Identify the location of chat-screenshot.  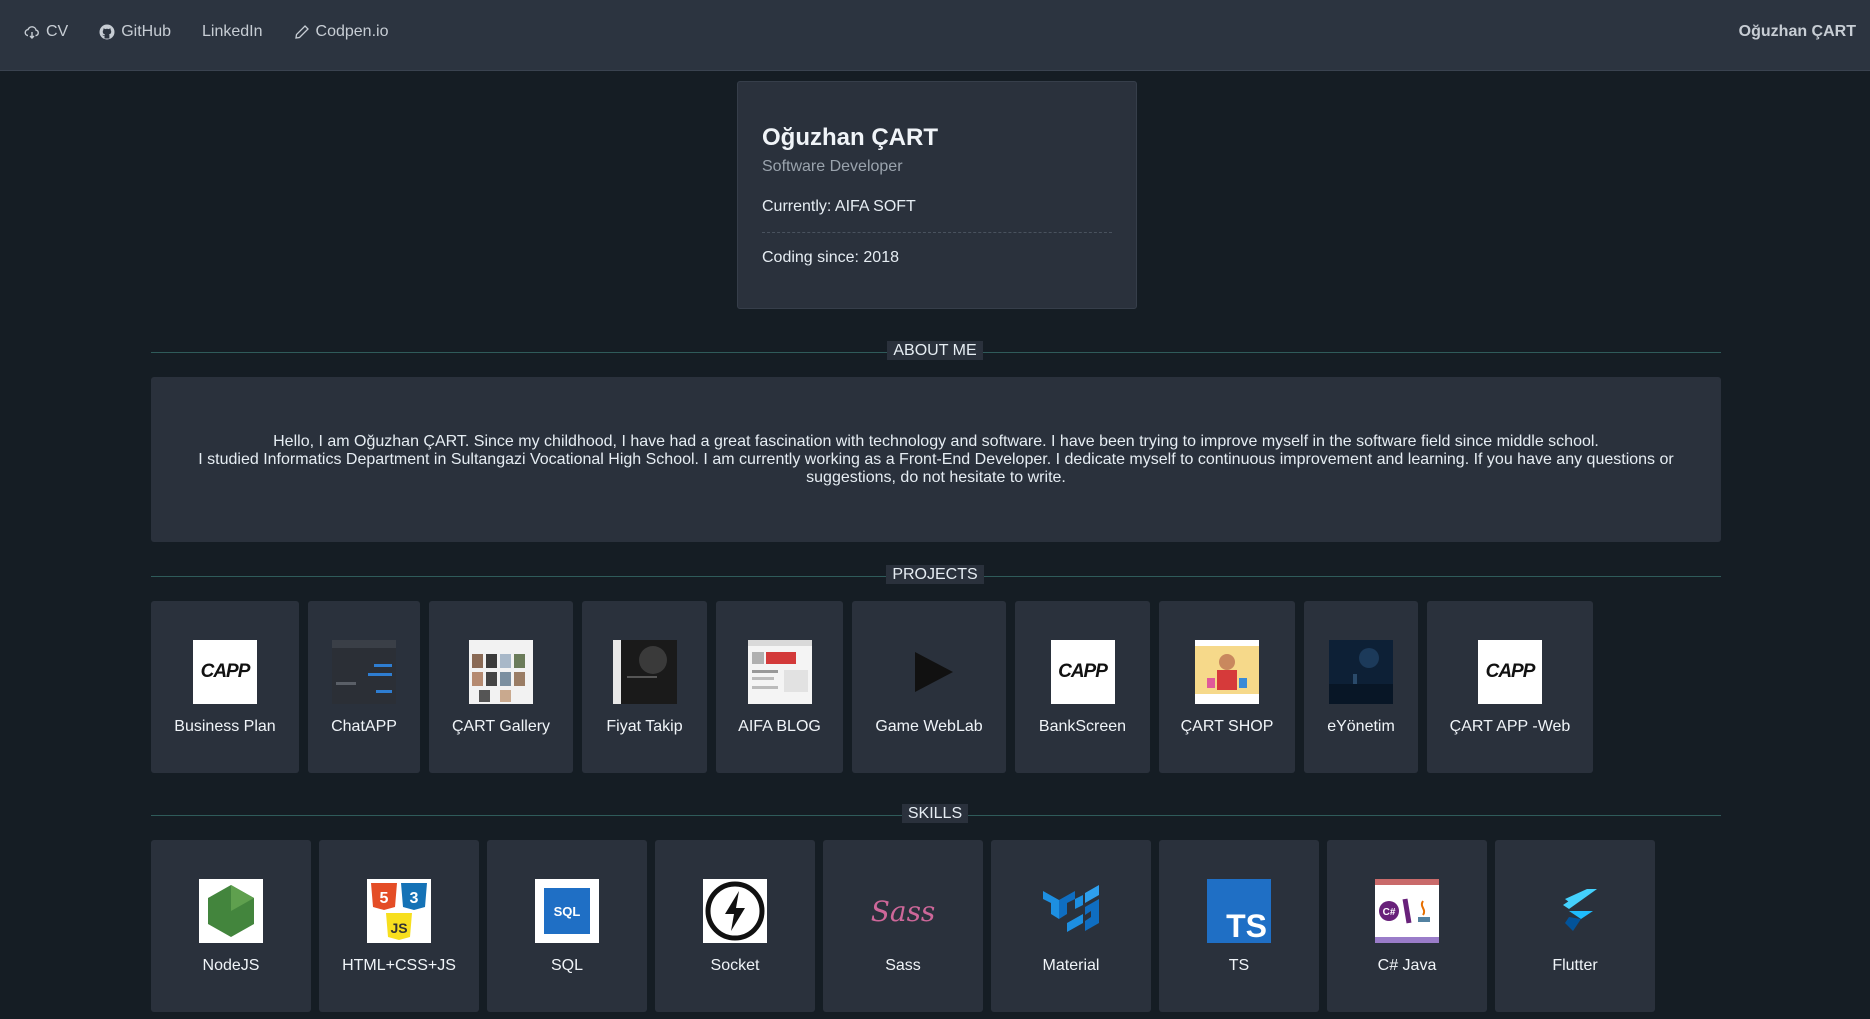
(364, 672).